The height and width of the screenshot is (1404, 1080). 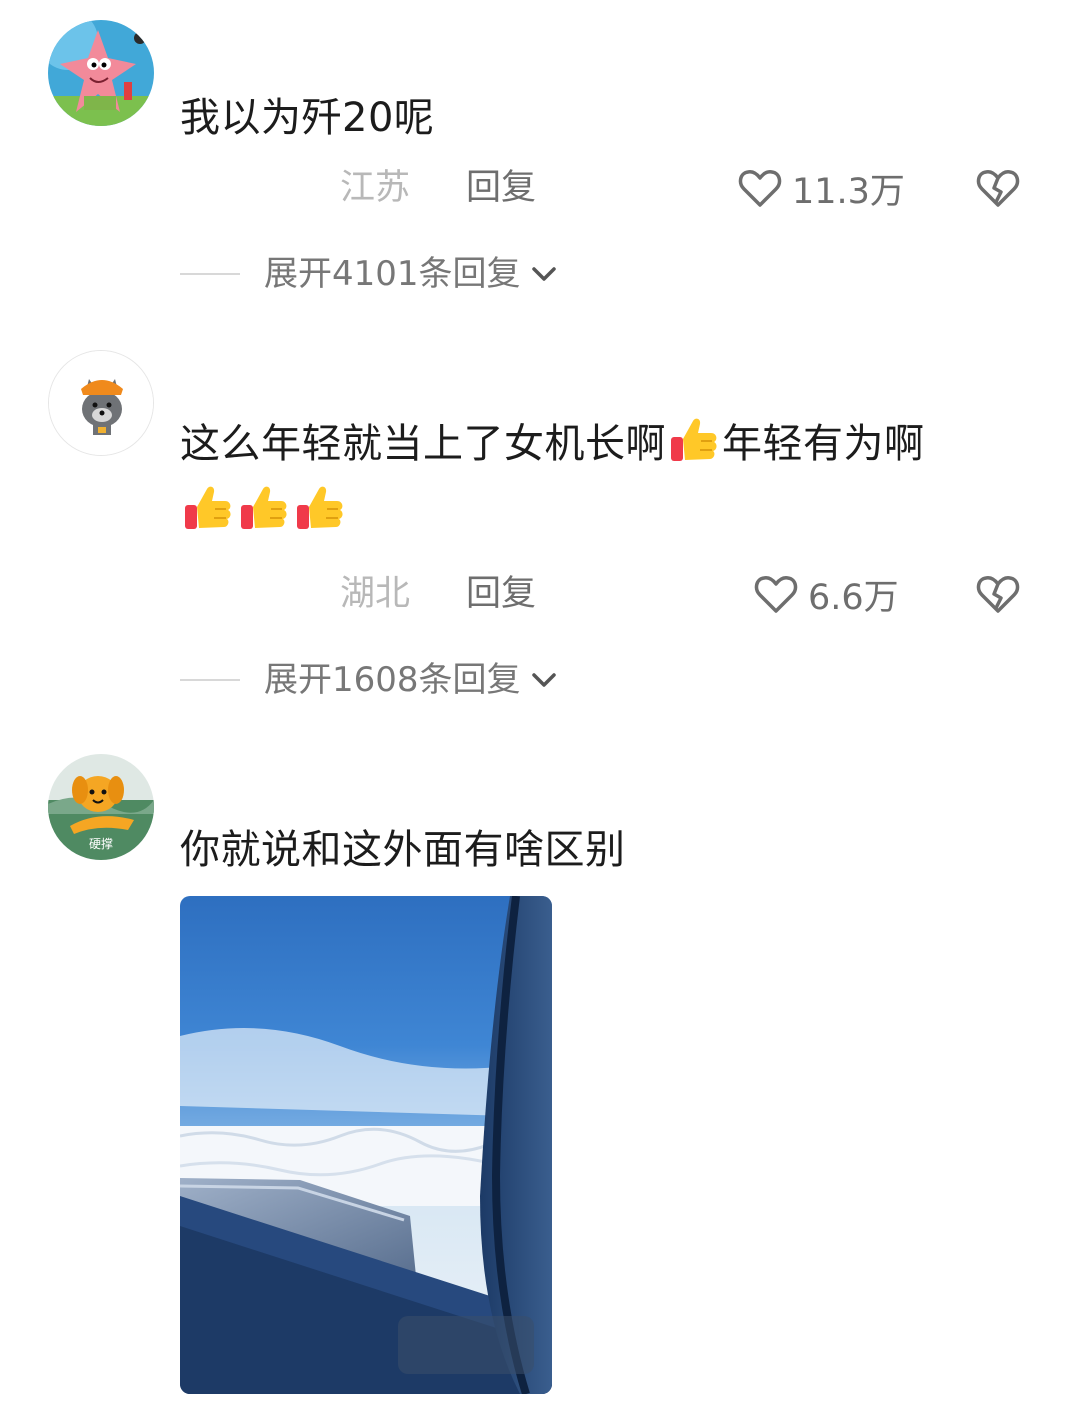 I want to click on like-count: 6.6万, so click(x=853, y=597).